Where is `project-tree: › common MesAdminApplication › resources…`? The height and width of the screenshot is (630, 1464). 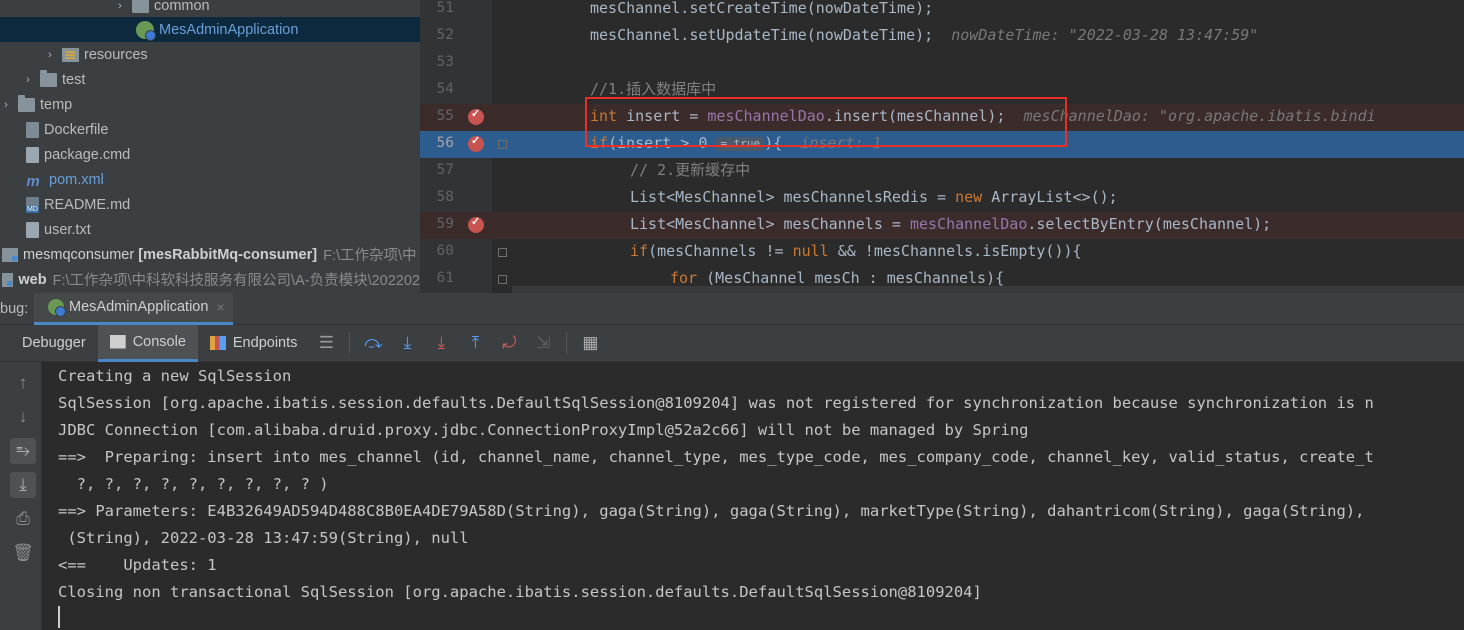 project-tree: › common MesAdminApplication › resources… is located at coordinates (210, 146).